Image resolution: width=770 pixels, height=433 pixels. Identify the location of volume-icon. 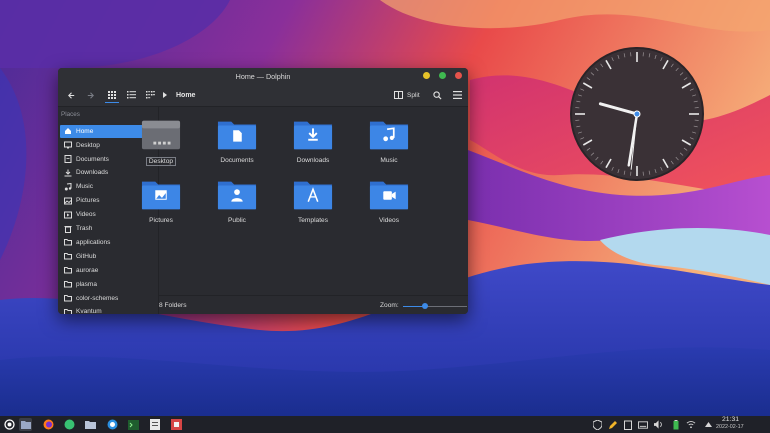
(658, 424).